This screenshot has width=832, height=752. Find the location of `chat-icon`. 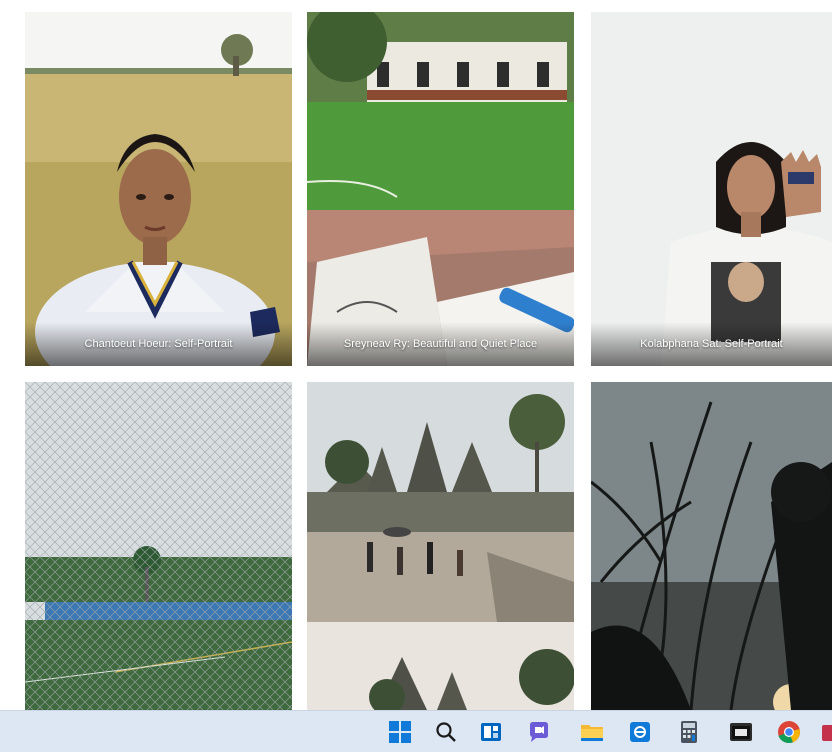

chat-icon is located at coordinates (539, 732).